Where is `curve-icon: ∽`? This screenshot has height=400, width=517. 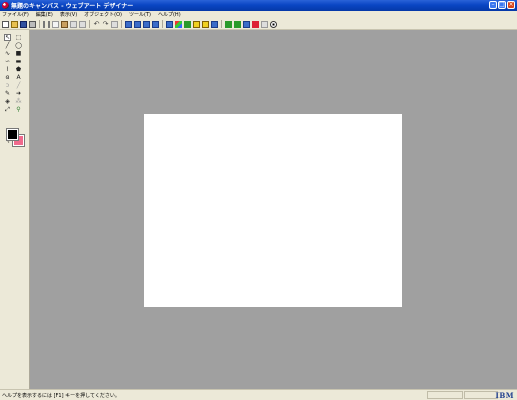
curve-icon: ∽ is located at coordinates (7, 61).